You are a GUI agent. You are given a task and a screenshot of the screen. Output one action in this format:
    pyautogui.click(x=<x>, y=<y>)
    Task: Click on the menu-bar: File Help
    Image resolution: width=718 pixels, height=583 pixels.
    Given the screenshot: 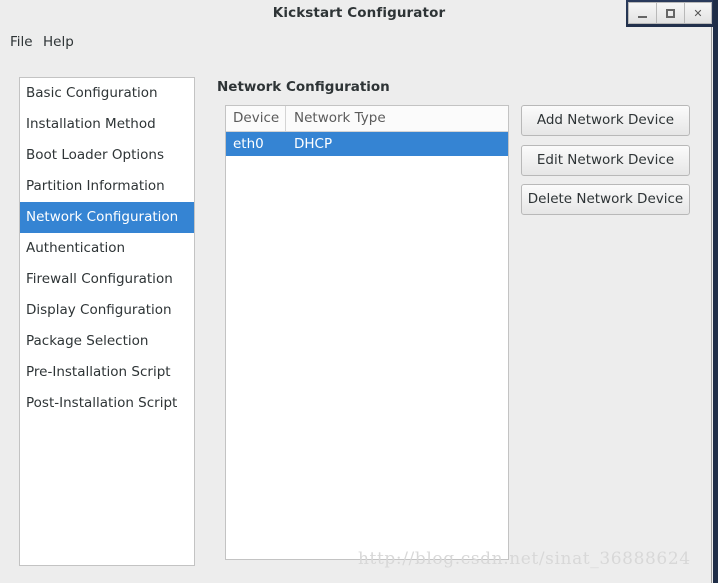 What is the action you would take?
    pyautogui.click(x=359, y=42)
    